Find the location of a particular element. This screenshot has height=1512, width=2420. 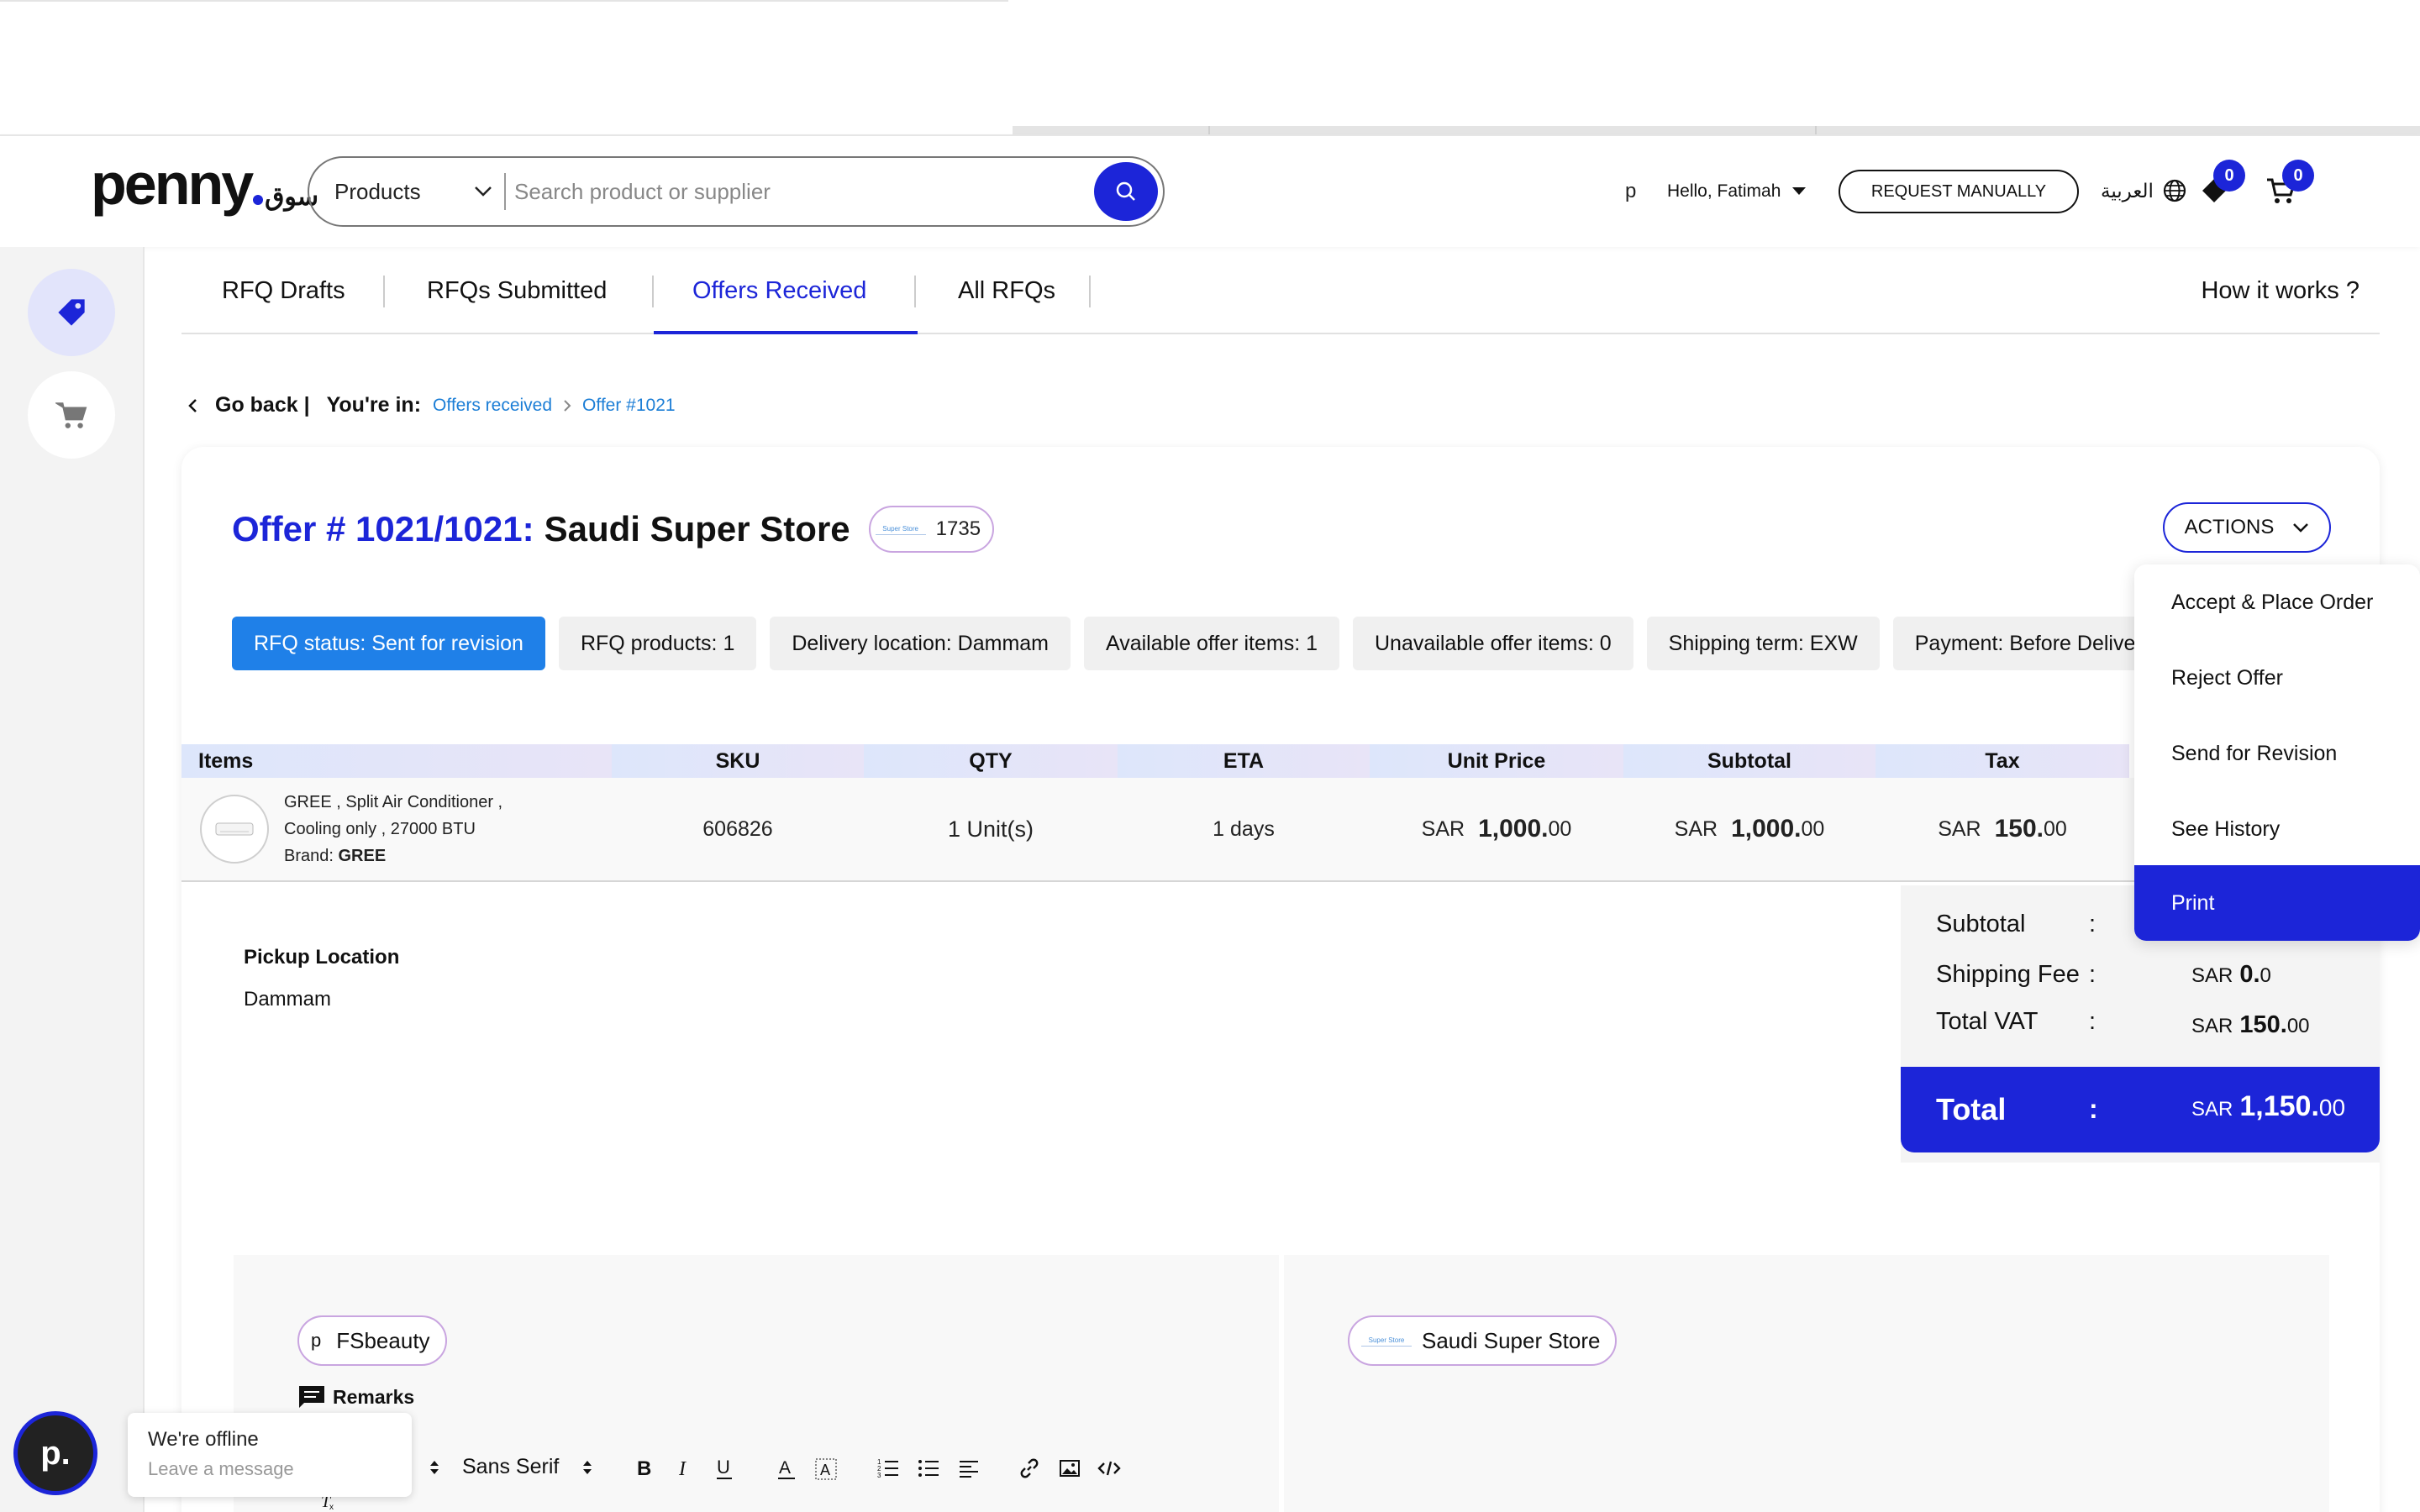

actions-button: ACTIONS is located at coordinates (2247, 527).